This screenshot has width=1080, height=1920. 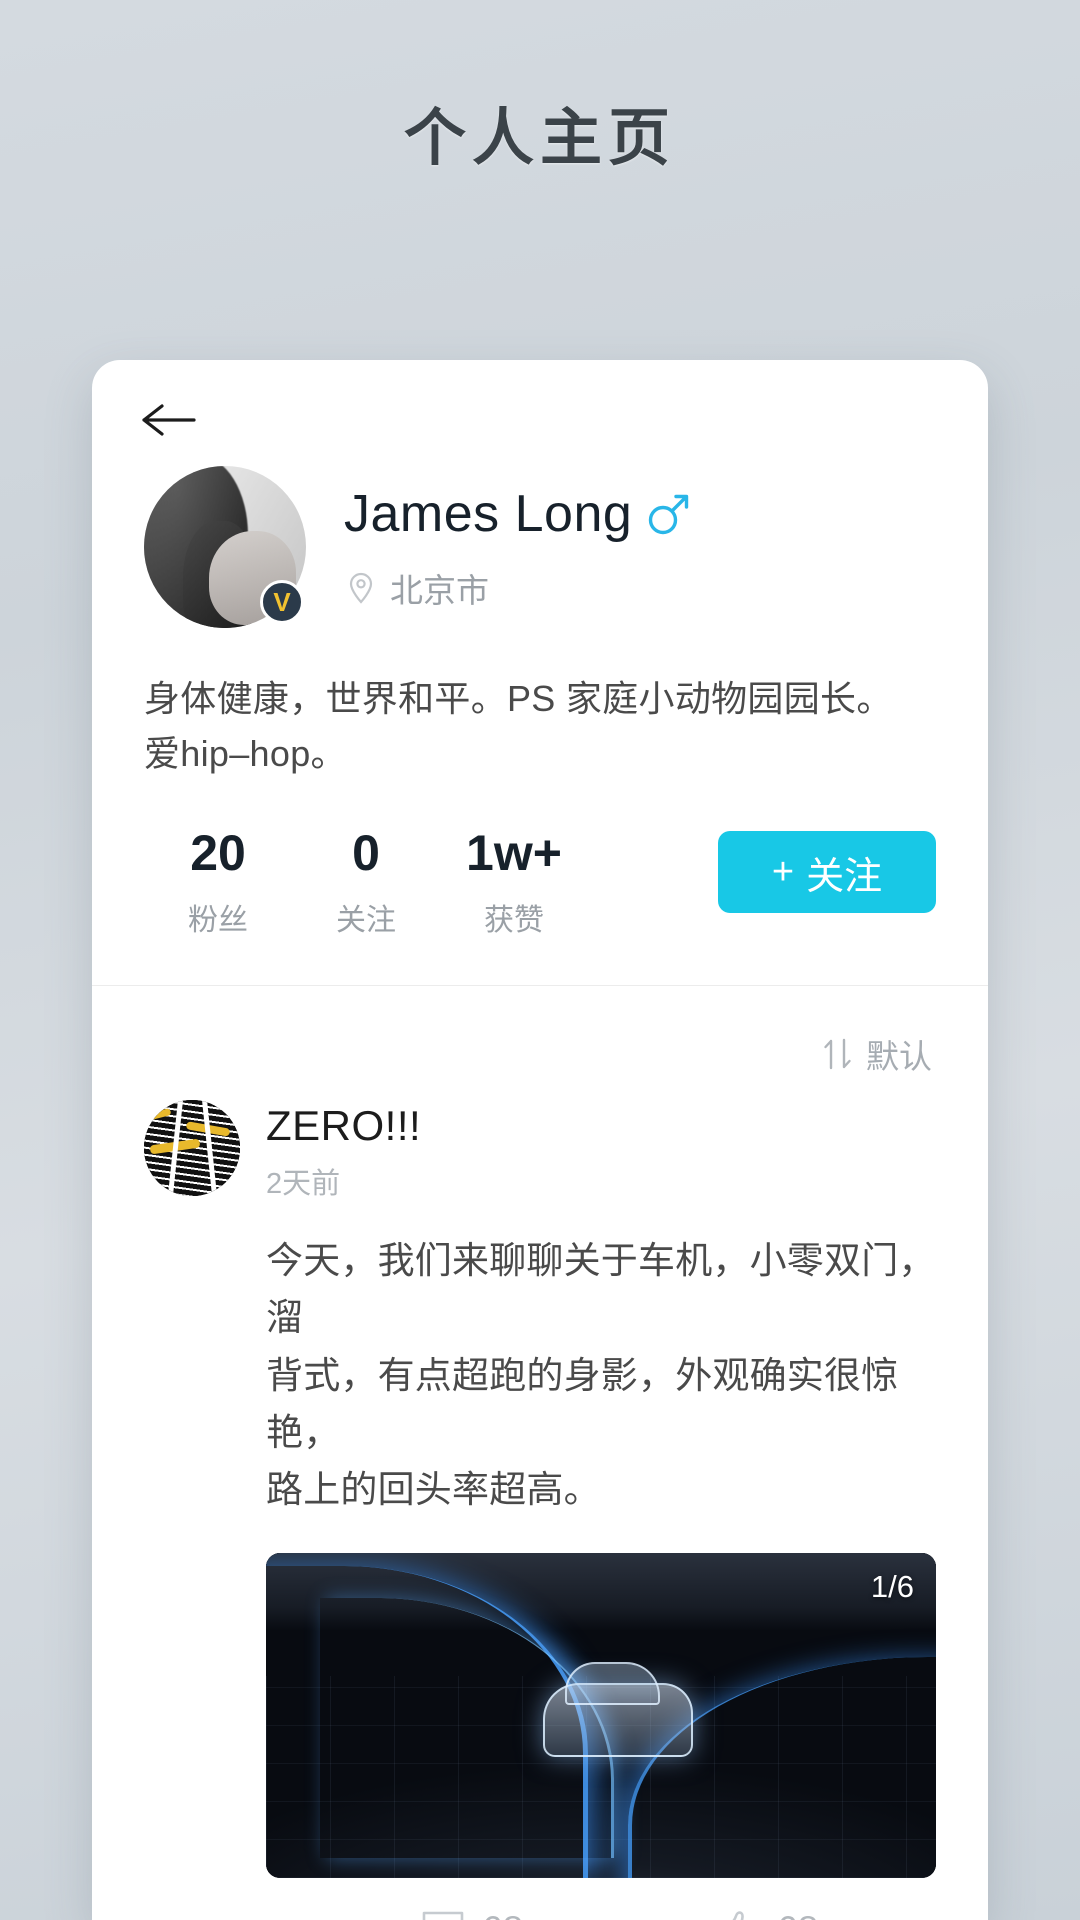 I want to click on stat-following-value: 0, so click(x=366, y=853).